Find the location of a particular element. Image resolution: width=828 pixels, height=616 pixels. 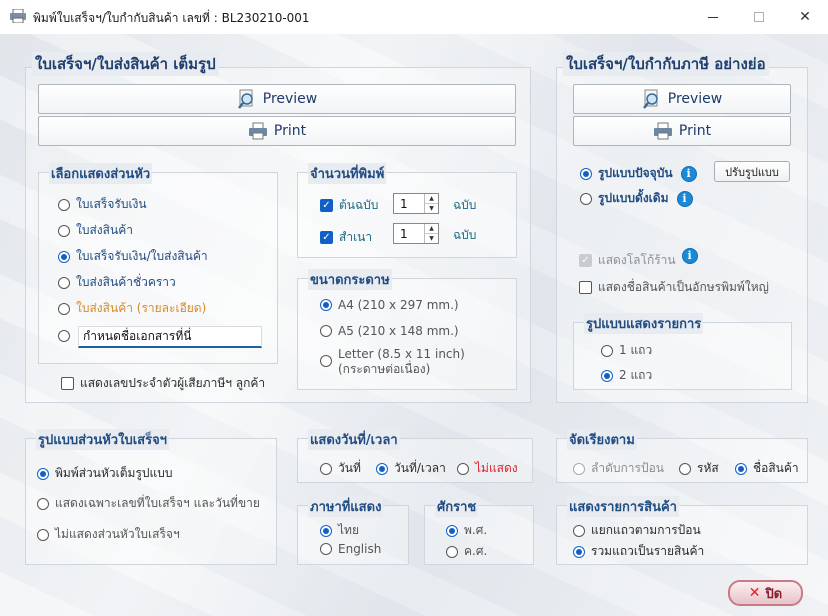

full-receipt-title: ใบเสร็จฯ/ใบส่งสินค้า เต็มรูป is located at coordinates (125, 64).